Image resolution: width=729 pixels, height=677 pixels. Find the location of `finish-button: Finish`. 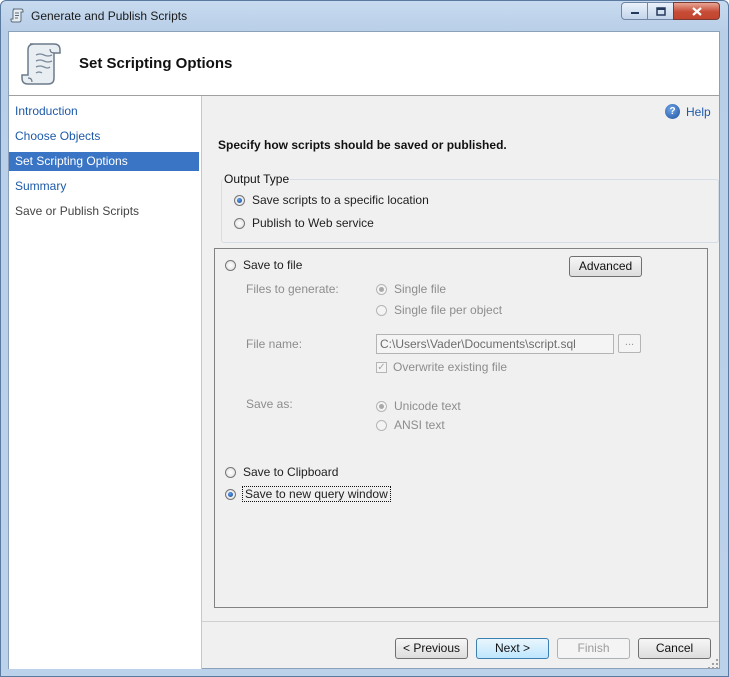

finish-button: Finish is located at coordinates (593, 648).